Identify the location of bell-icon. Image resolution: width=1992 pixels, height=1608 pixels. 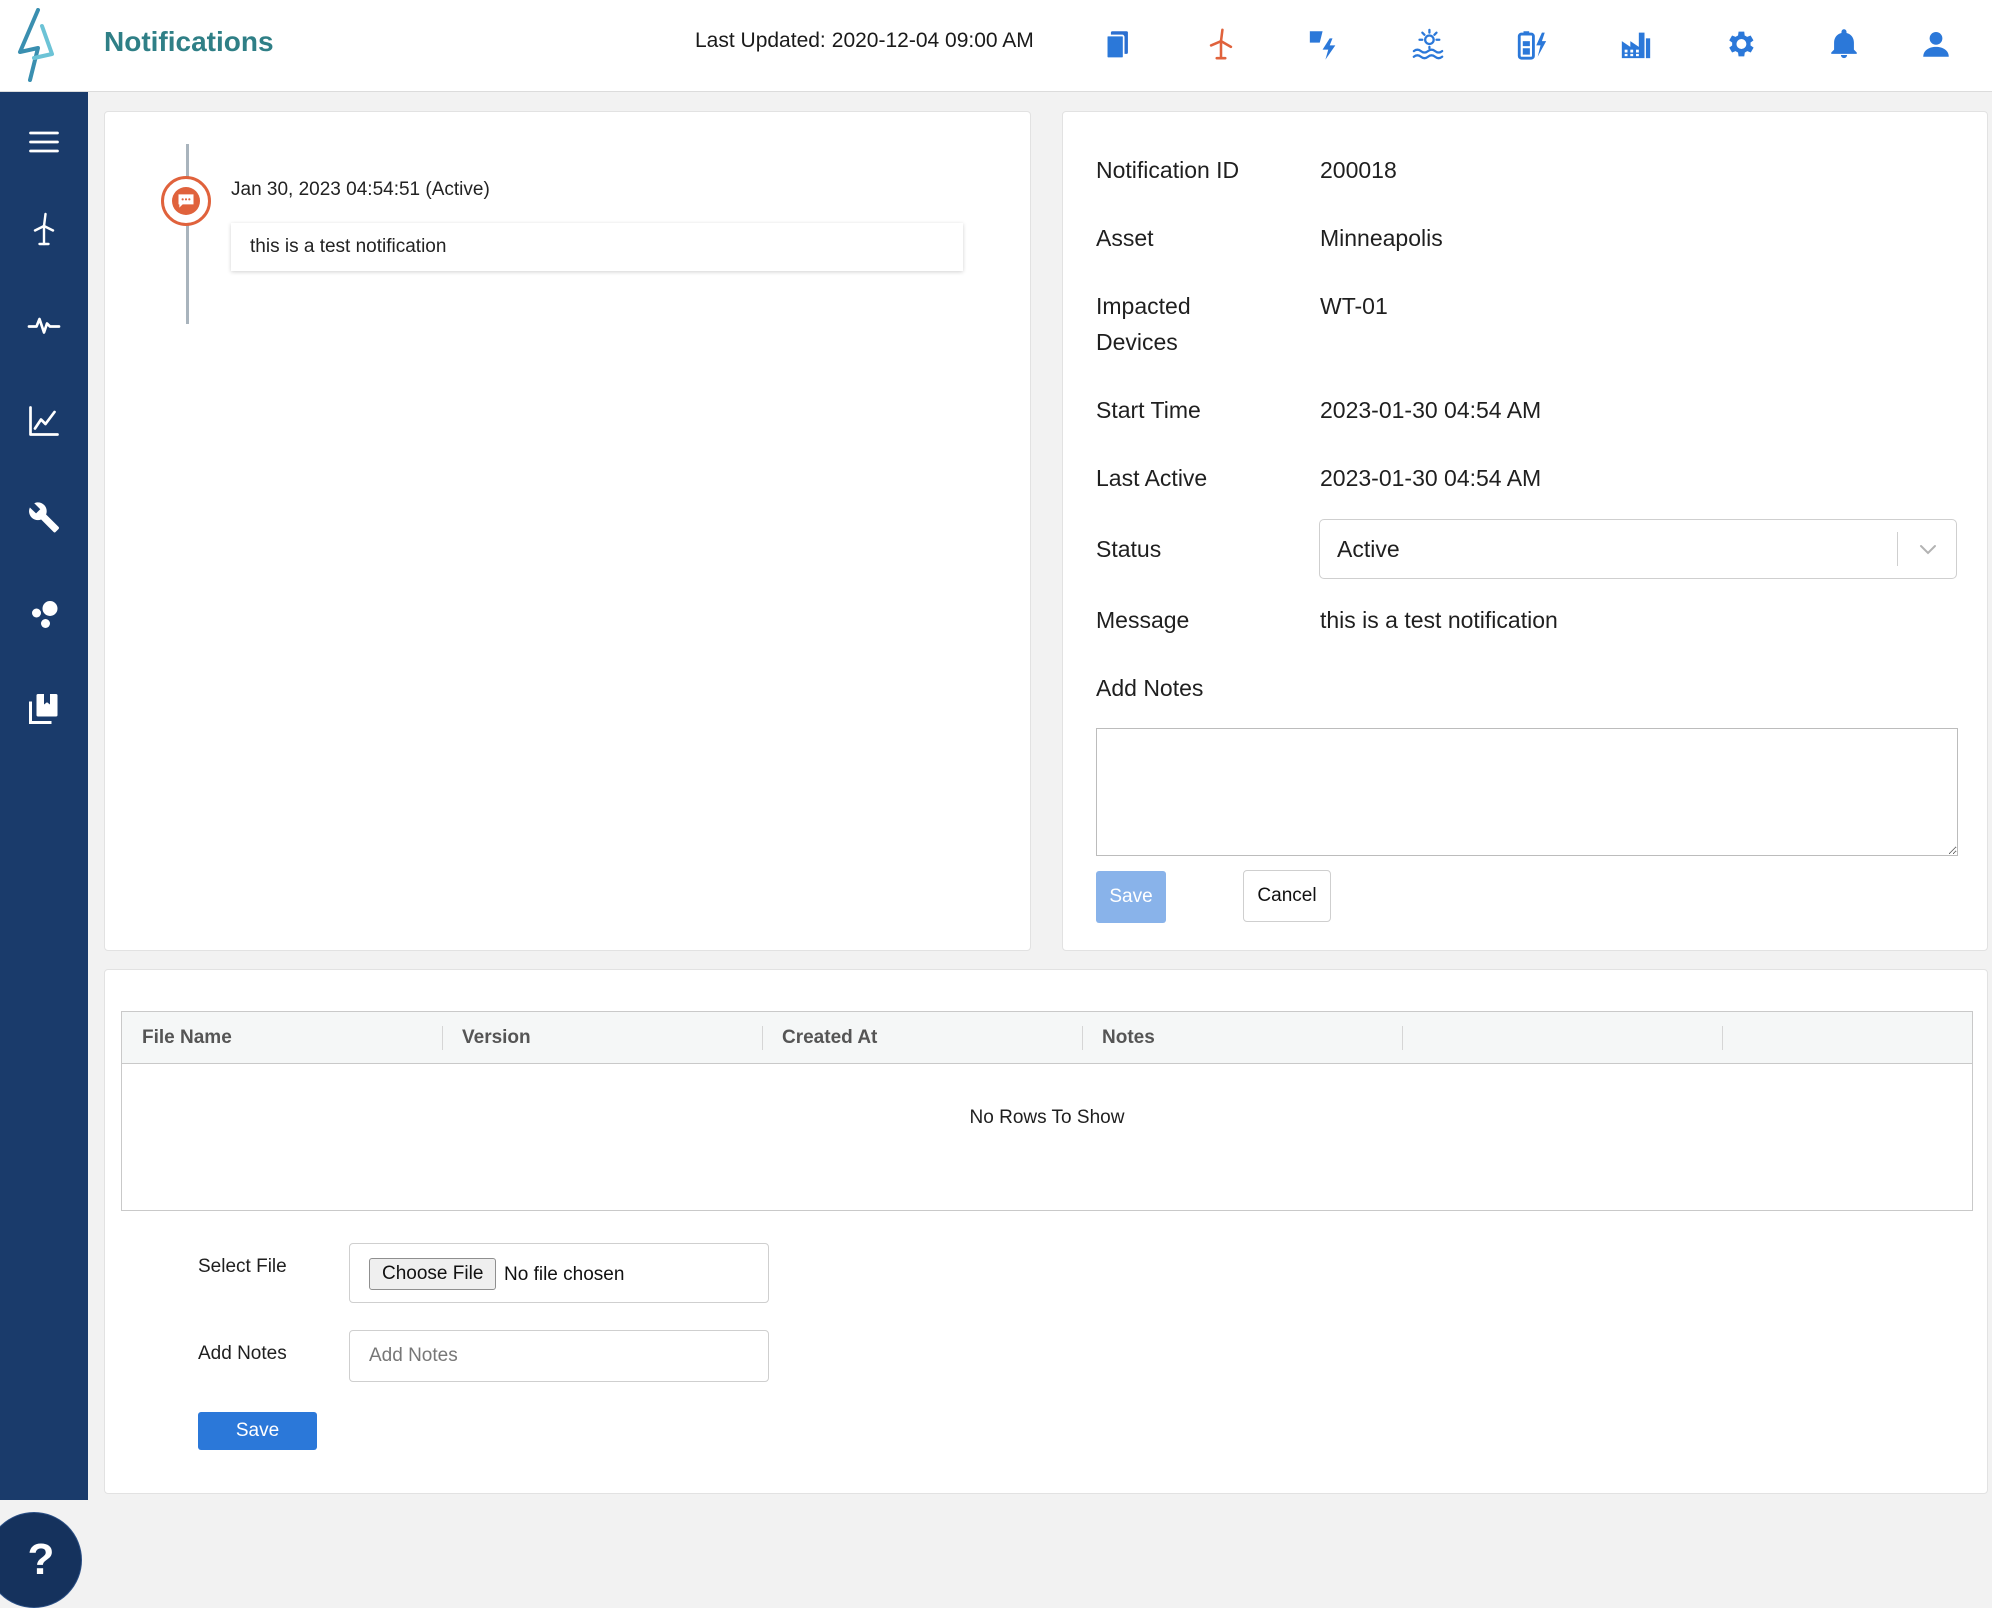
(1844, 44).